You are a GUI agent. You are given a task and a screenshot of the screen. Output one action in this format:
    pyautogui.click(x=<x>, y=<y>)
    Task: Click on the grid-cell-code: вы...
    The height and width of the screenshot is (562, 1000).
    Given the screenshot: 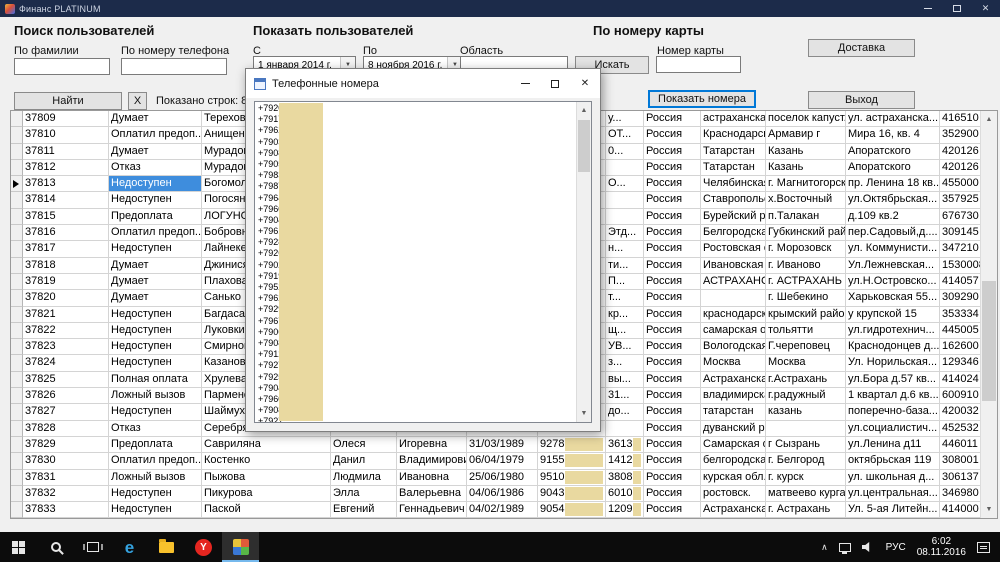 What is the action you would take?
    pyautogui.click(x=625, y=380)
    